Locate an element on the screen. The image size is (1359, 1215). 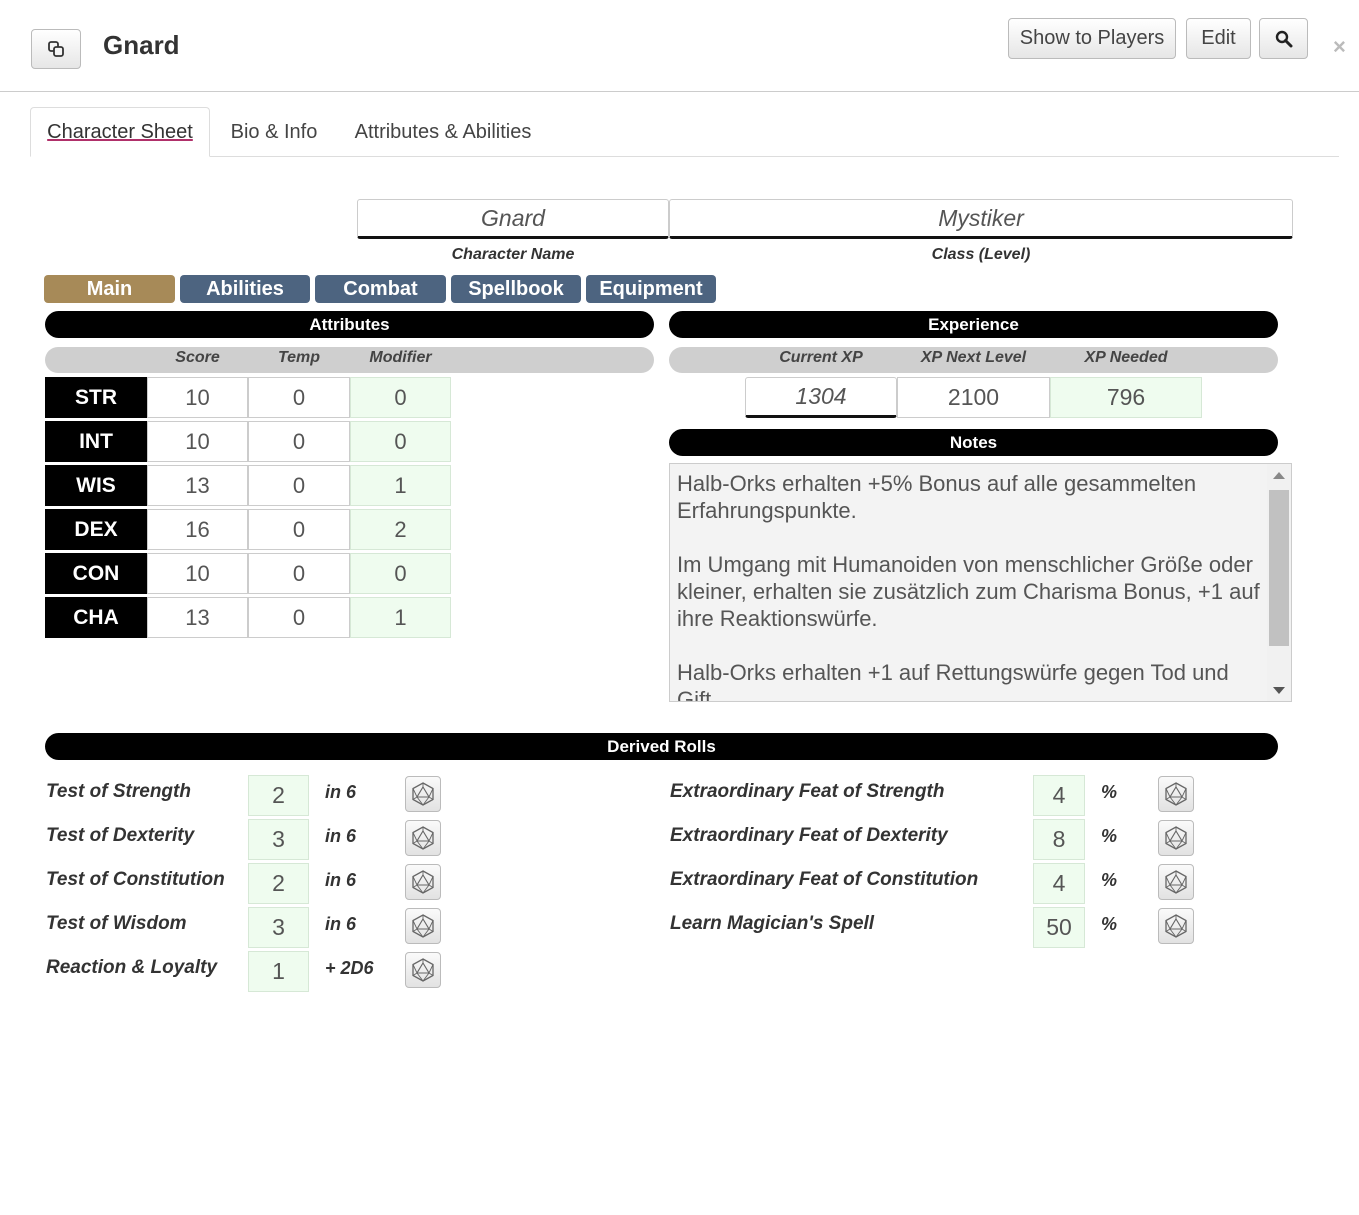
section-tab-spellbook: Spellbook is located at coordinates (516, 289).